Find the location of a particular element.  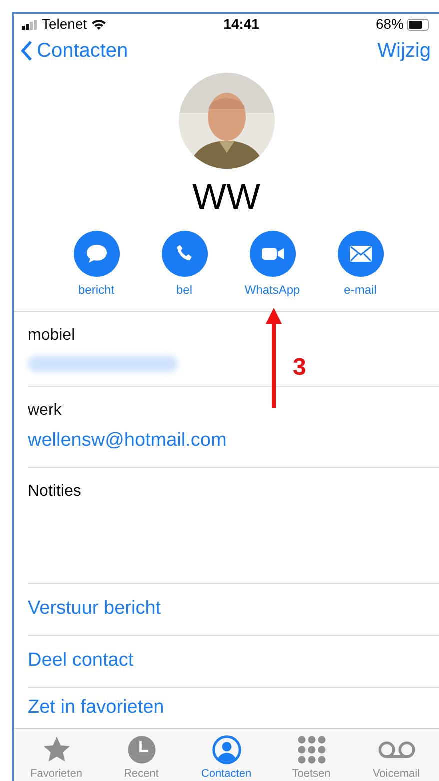

tab-button: Contacten is located at coordinates (227, 758).